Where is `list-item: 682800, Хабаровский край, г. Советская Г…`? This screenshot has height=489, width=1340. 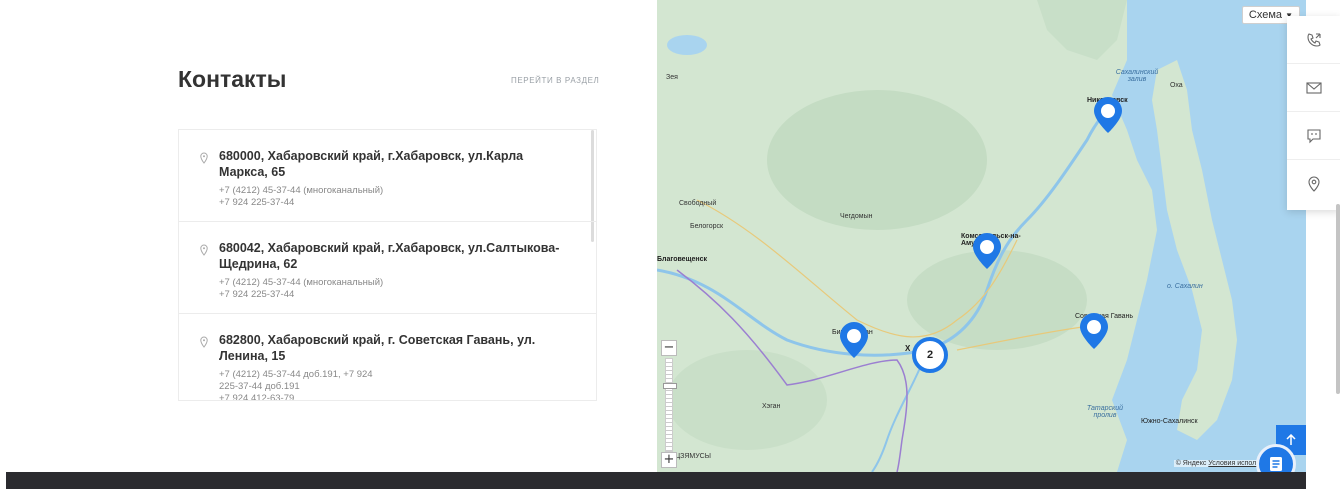
list-item: 682800, Хабаровский край, г. Советская Г… is located at coordinates (387, 357).